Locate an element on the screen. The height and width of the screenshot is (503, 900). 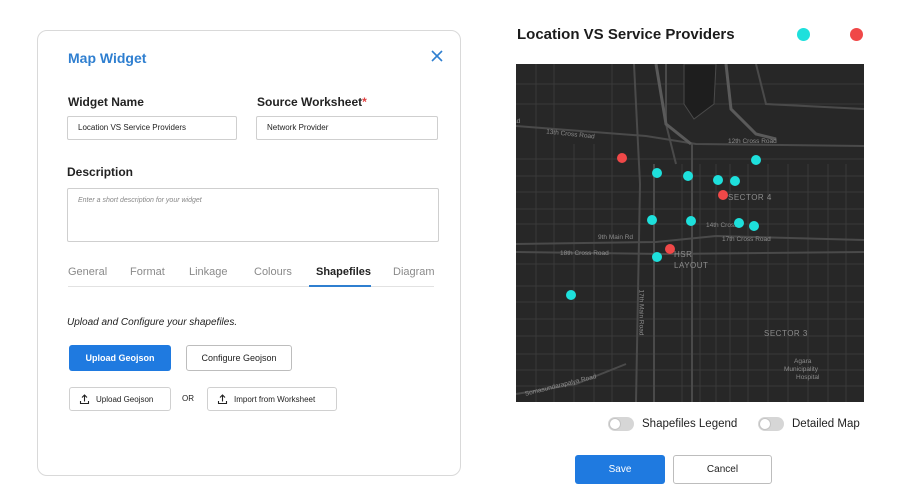
detailed-map-toggle is located at coordinates (771, 424).